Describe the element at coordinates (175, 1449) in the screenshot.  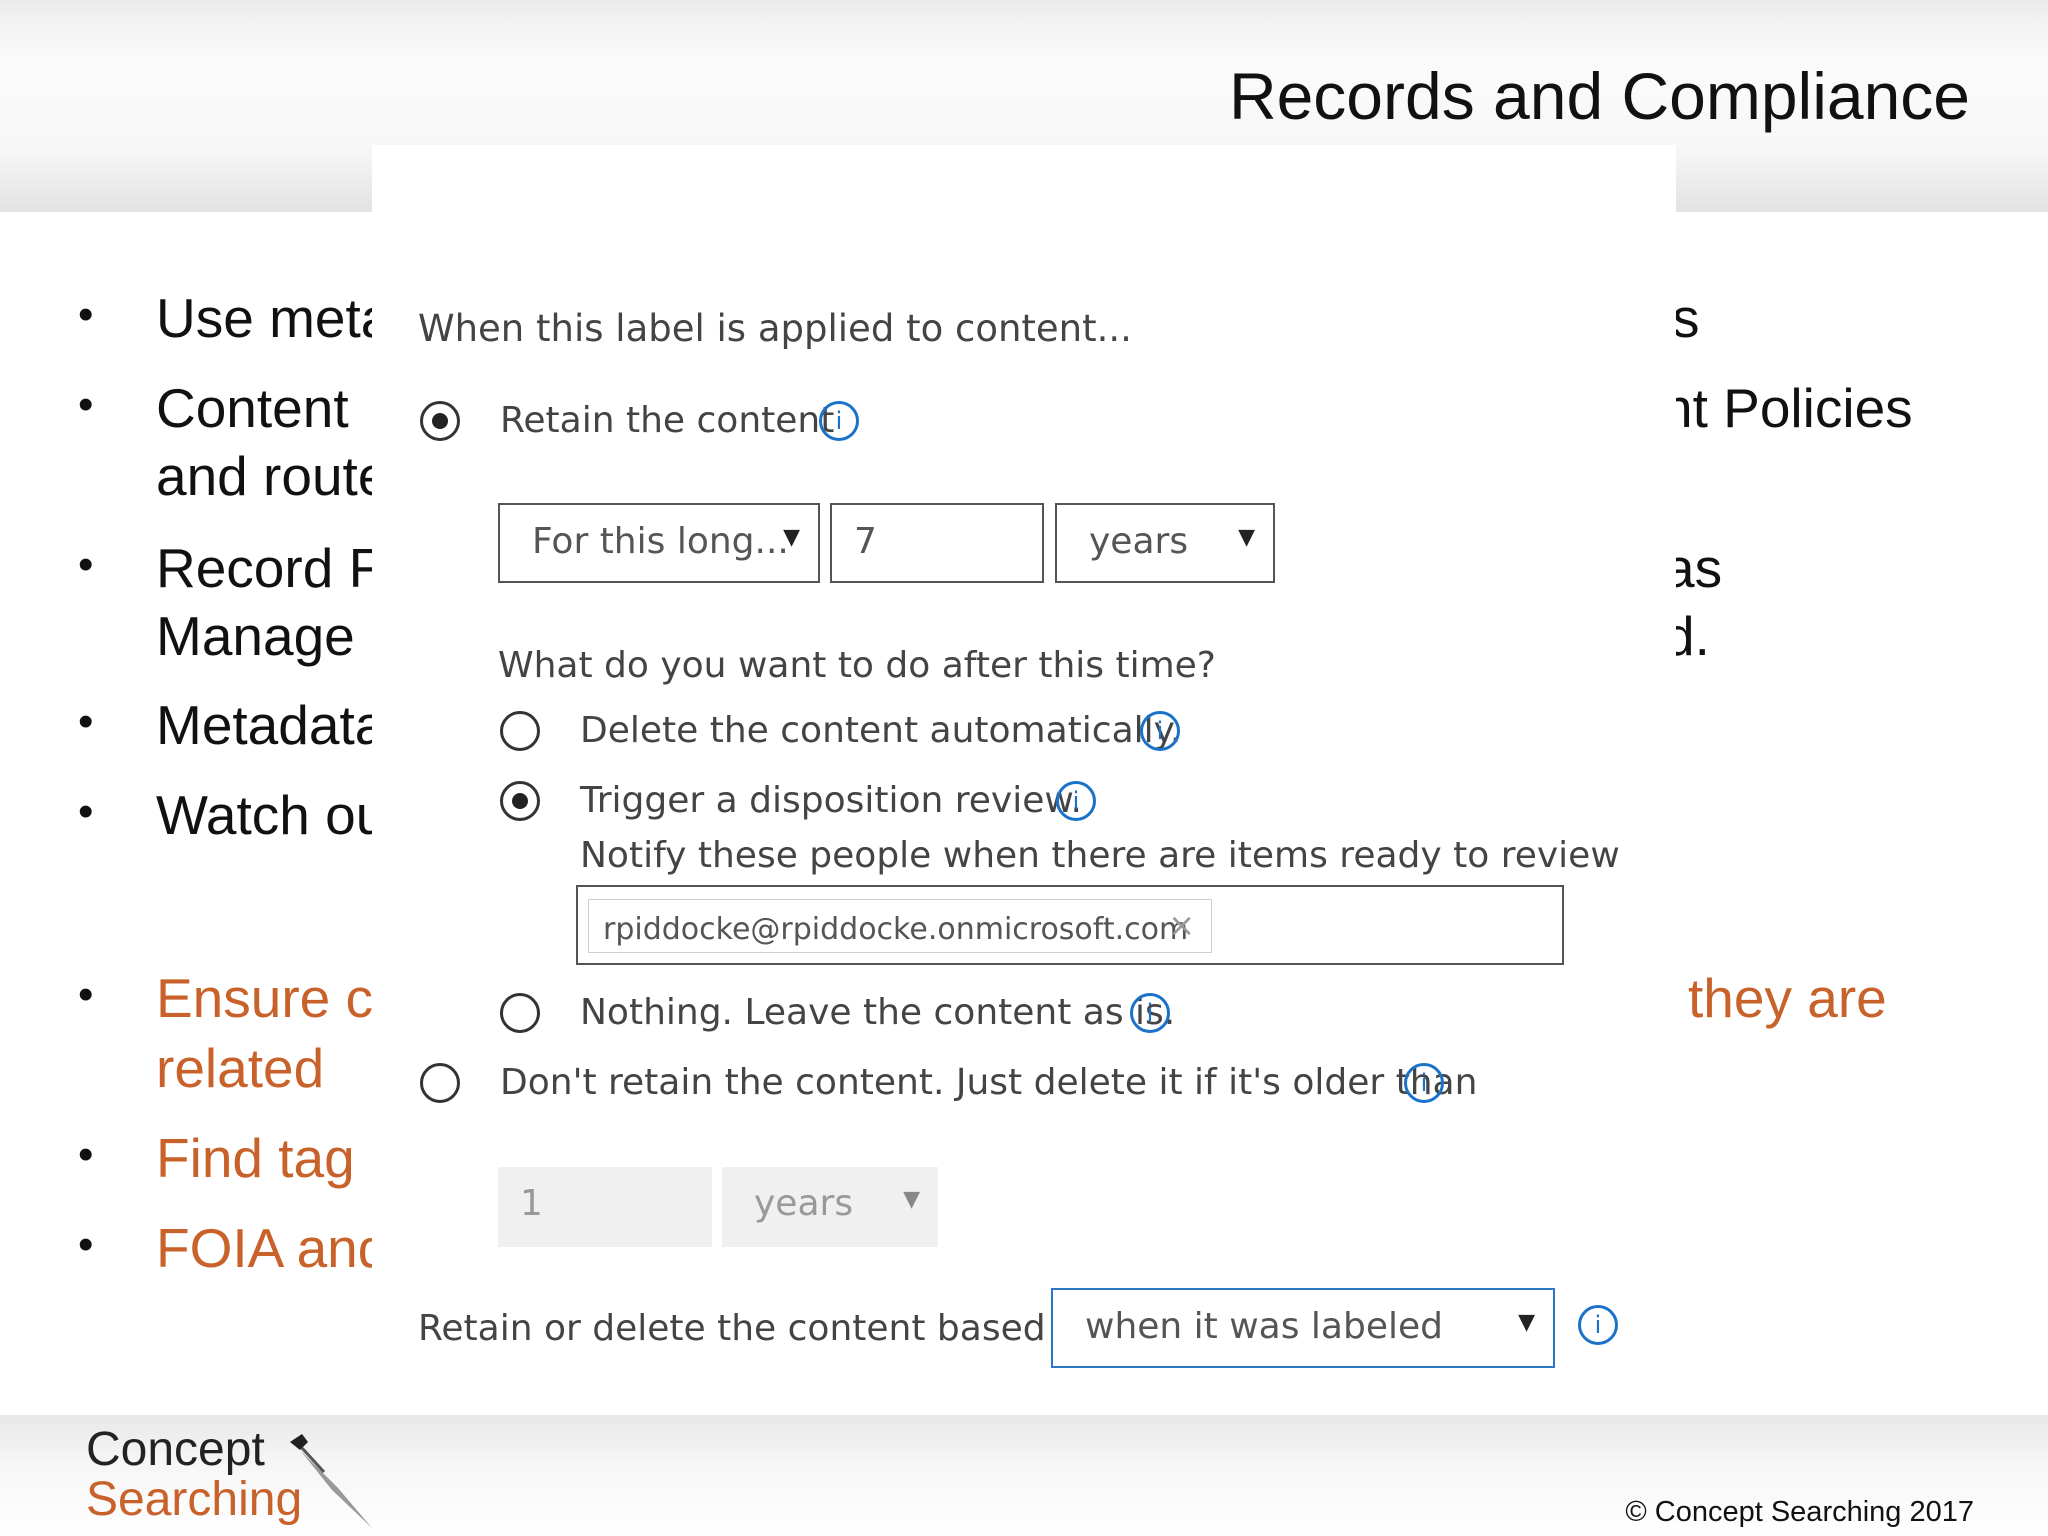
I see `logo-line-1: Concept` at that location.